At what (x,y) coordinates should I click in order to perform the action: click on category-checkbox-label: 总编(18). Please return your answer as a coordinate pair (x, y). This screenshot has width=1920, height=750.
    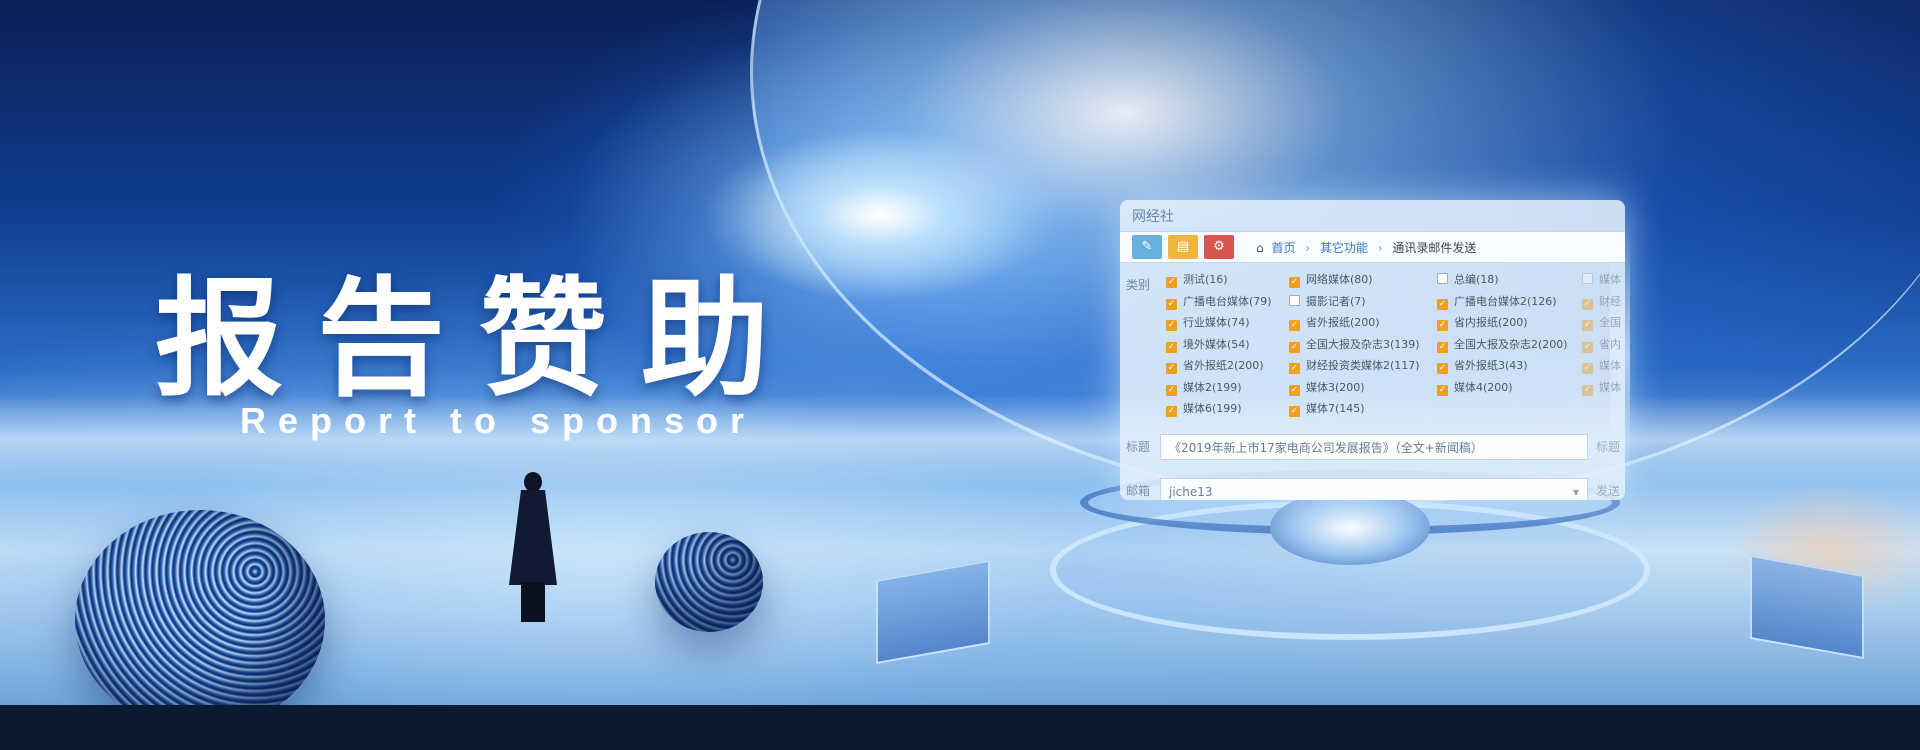
    Looking at the image, I should click on (1476, 279).